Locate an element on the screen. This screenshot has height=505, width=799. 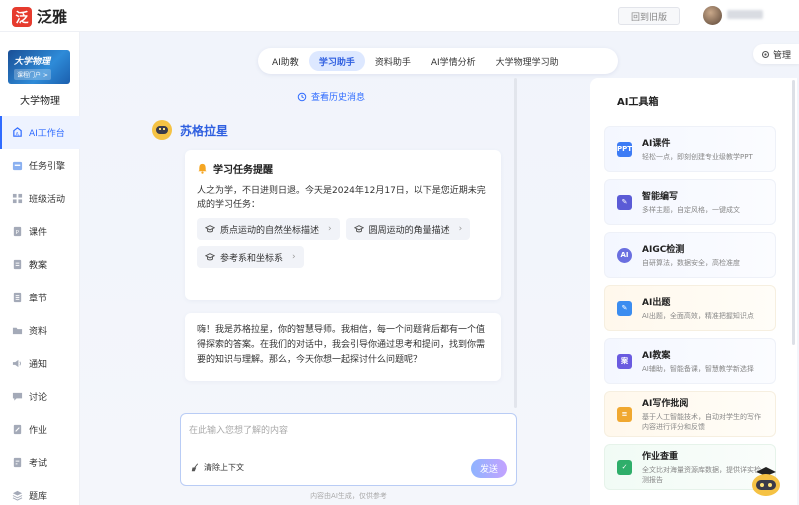
sidebar-item-label: 通知 is located at coordinates (38, 365).